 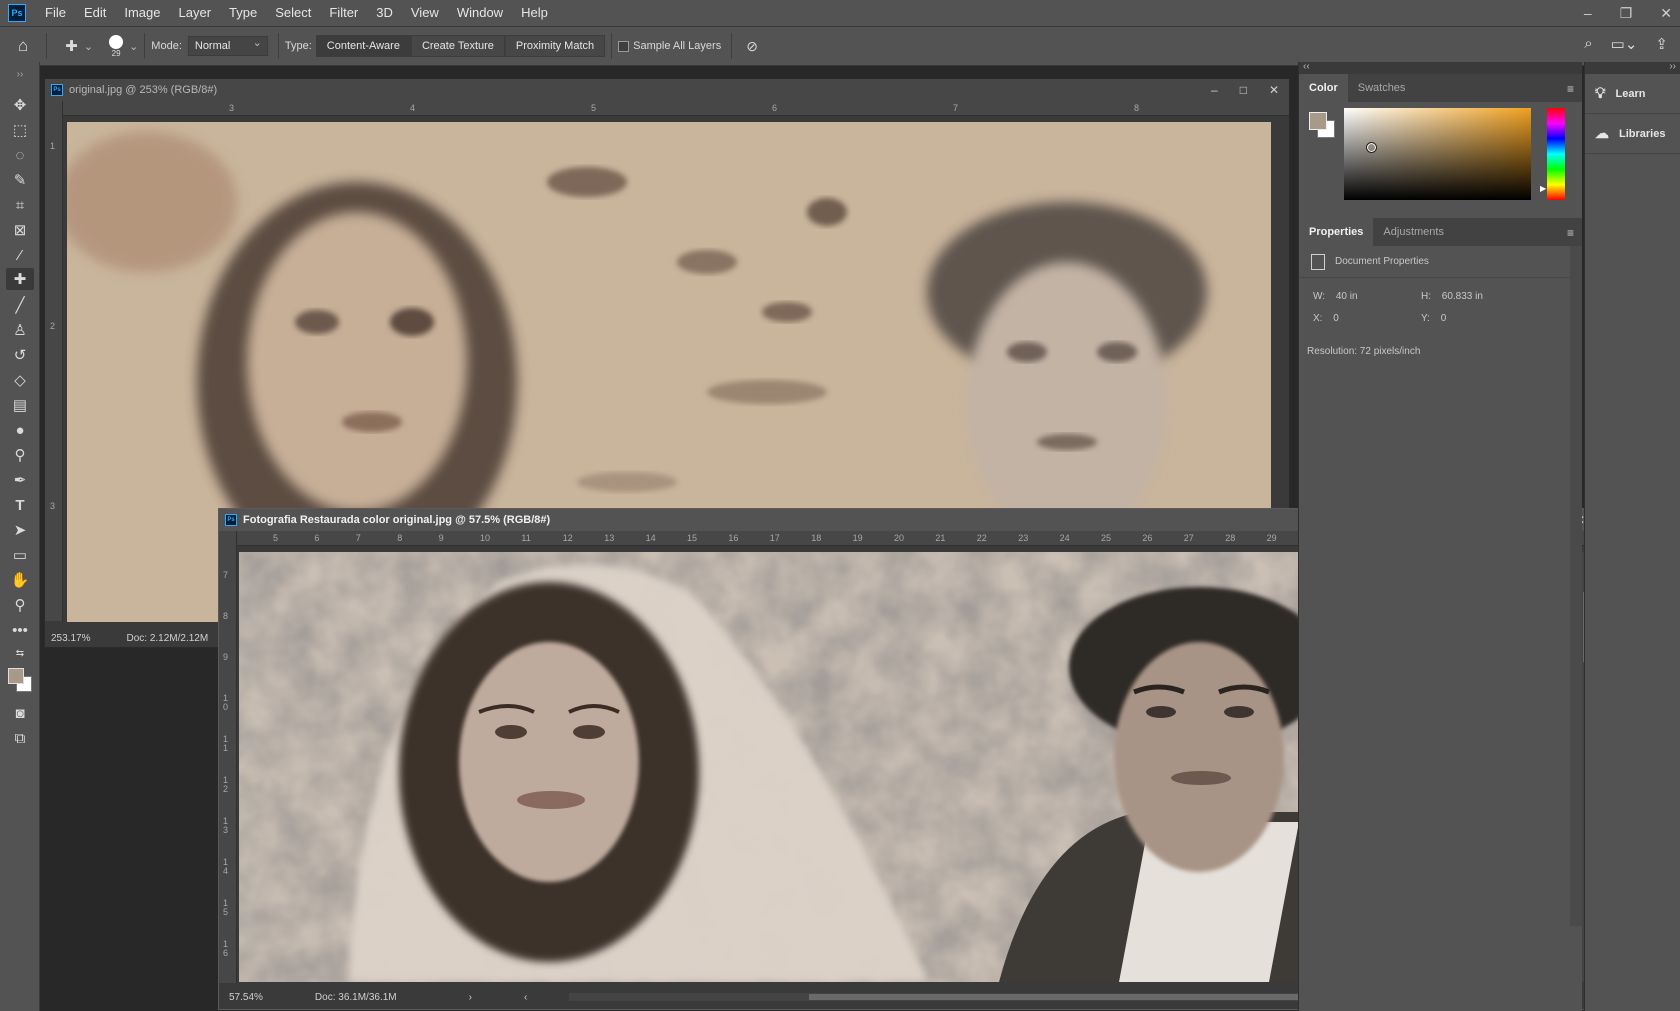 What do you see at coordinates (20, 738) in the screenshot?
I see `screen-mode-icon: ⧉` at bounding box center [20, 738].